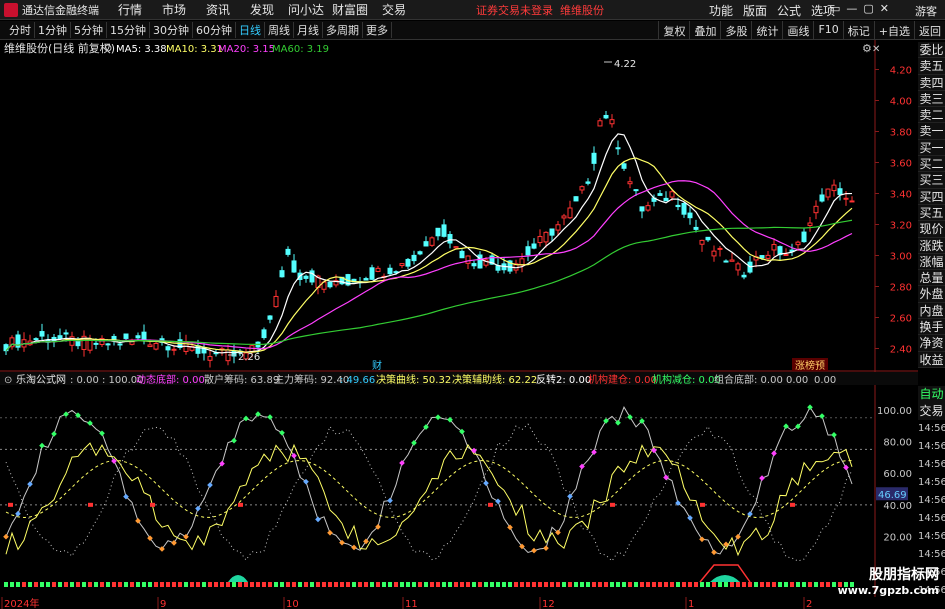 This screenshot has width=945, height=609. I want to click on tool-button-1: 叠加, so click(704, 31).